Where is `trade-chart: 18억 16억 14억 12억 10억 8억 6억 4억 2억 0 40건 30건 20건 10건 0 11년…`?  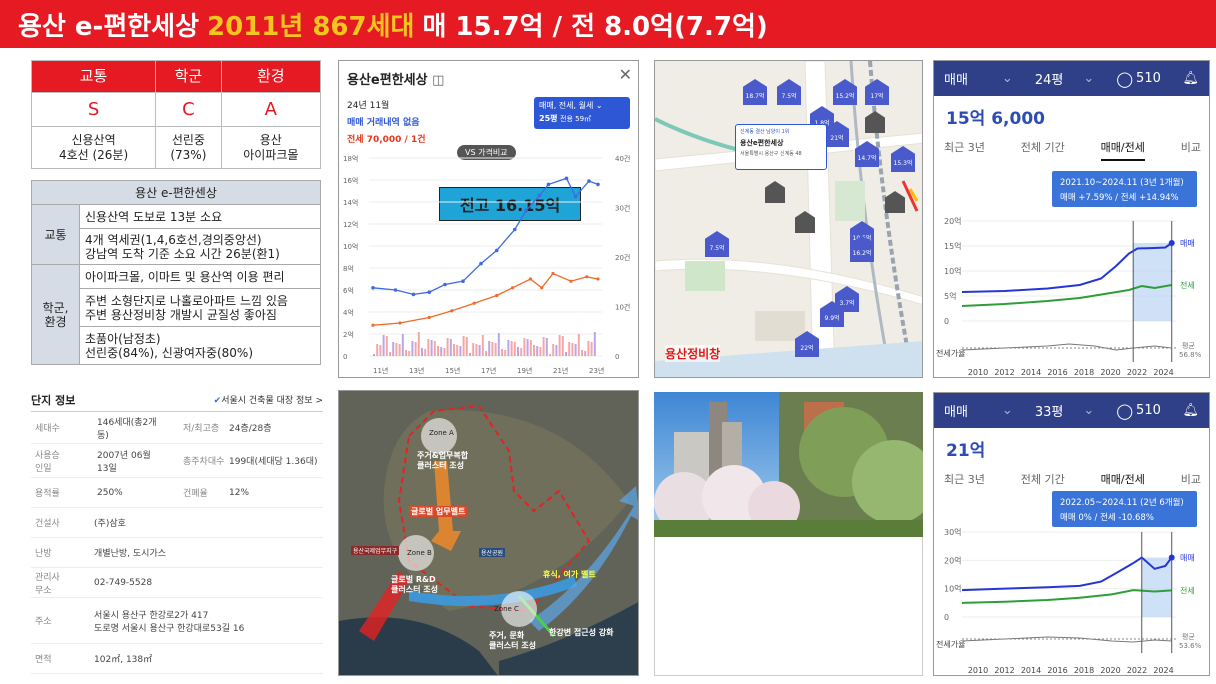
trade-chart: 18억 16억 14억 12억 10억 8억 6억 4억 2억 0 40건 30건 20건 10건 0 11년… is located at coordinates (486, 264).